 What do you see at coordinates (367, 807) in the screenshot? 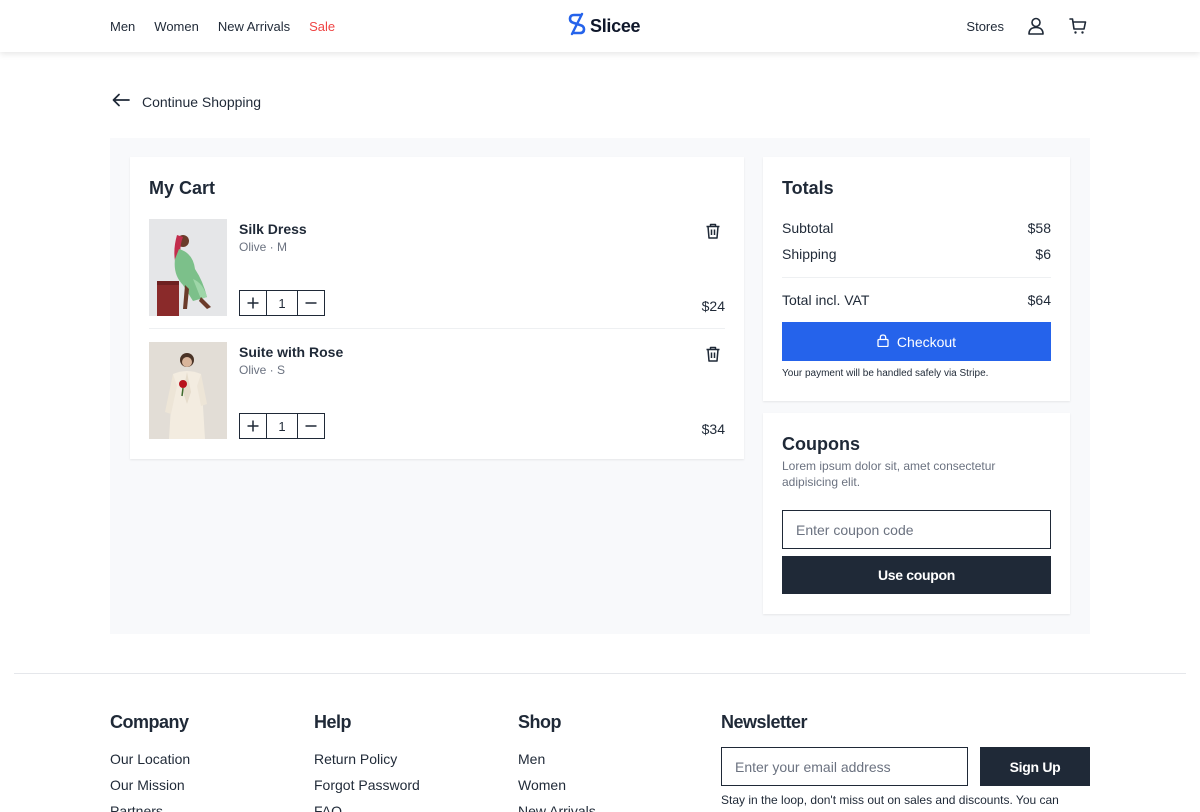
I see `footer-link: FAQ` at bounding box center [367, 807].